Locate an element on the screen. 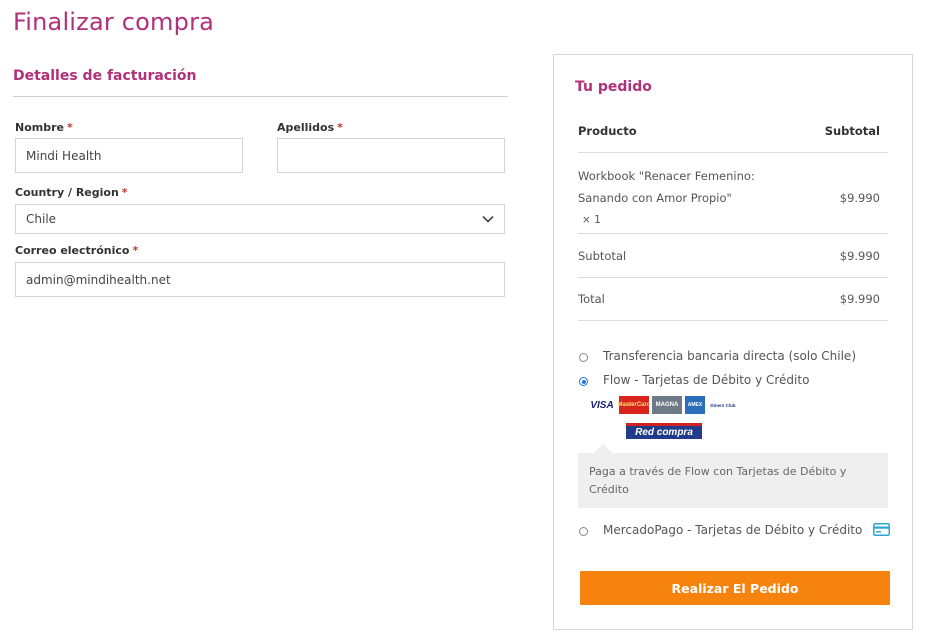 This screenshot has height=643, width=934. first-name-label: Nombre * is located at coordinates (44, 127).